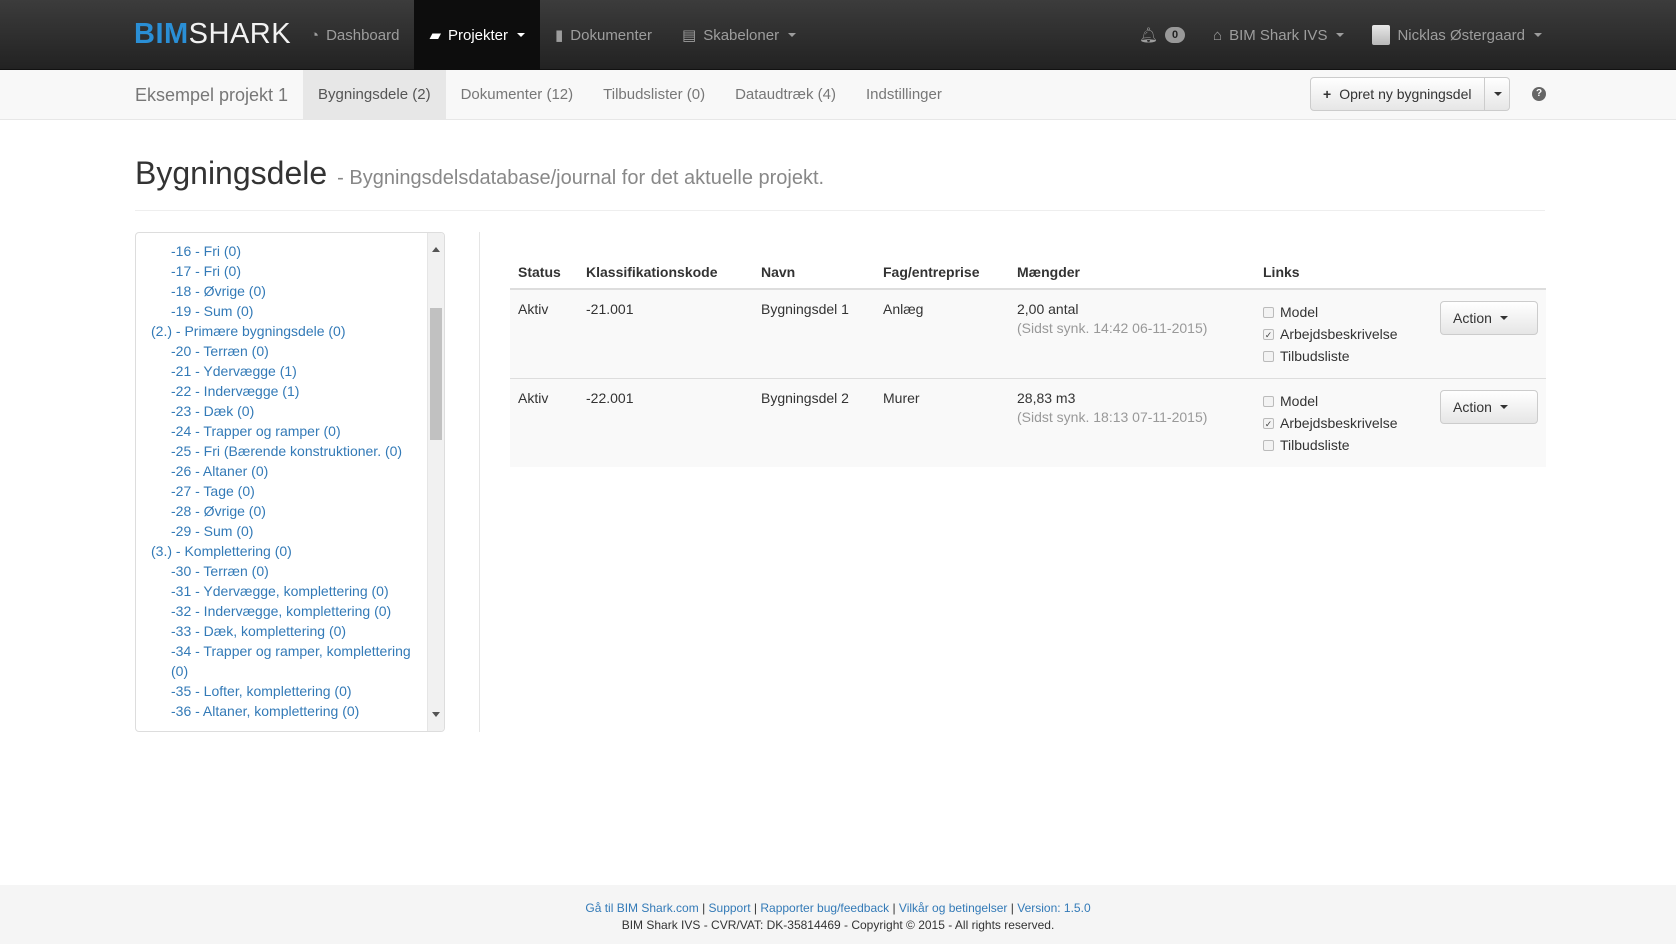  What do you see at coordinates (544, 272) in the screenshot?
I see `column-header-status: Status` at bounding box center [544, 272].